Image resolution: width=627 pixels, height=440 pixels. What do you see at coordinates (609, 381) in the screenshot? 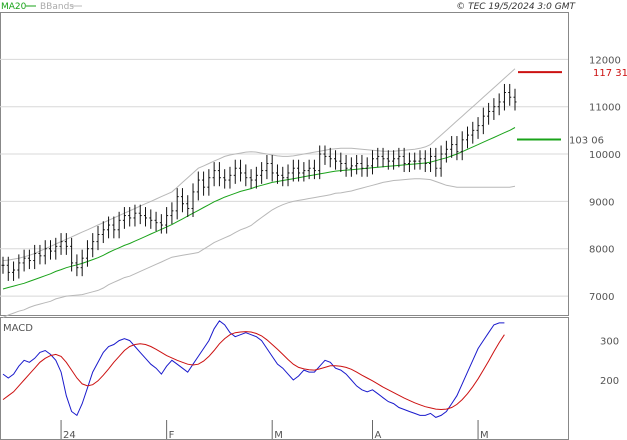
I see `macd-y-tick-label-0: 200` at bounding box center [609, 381].